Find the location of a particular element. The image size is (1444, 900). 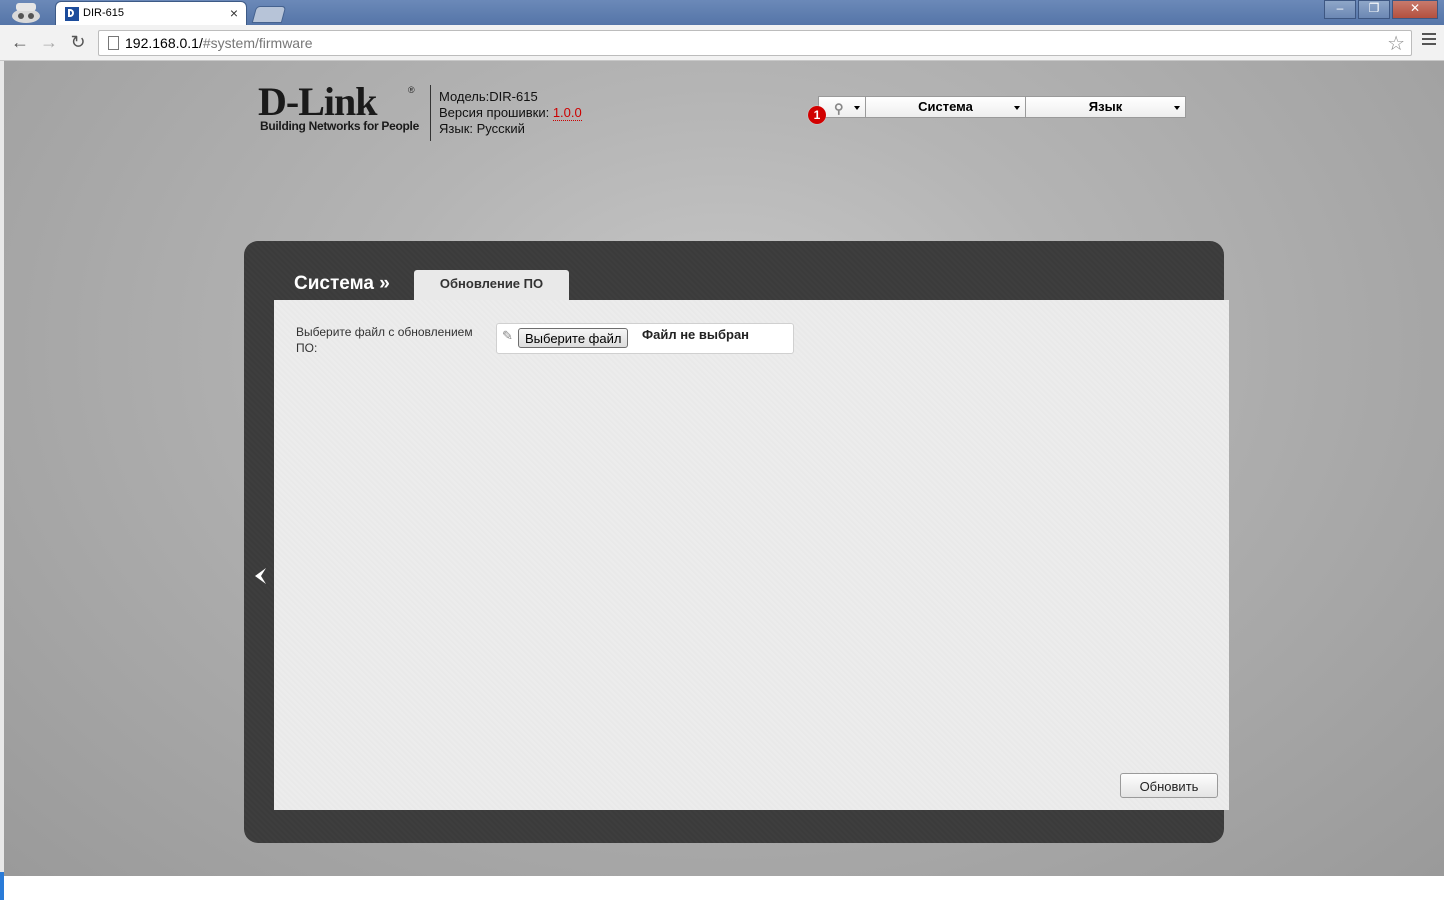

collapse-sidebar-icon is located at coordinates (260, 576).